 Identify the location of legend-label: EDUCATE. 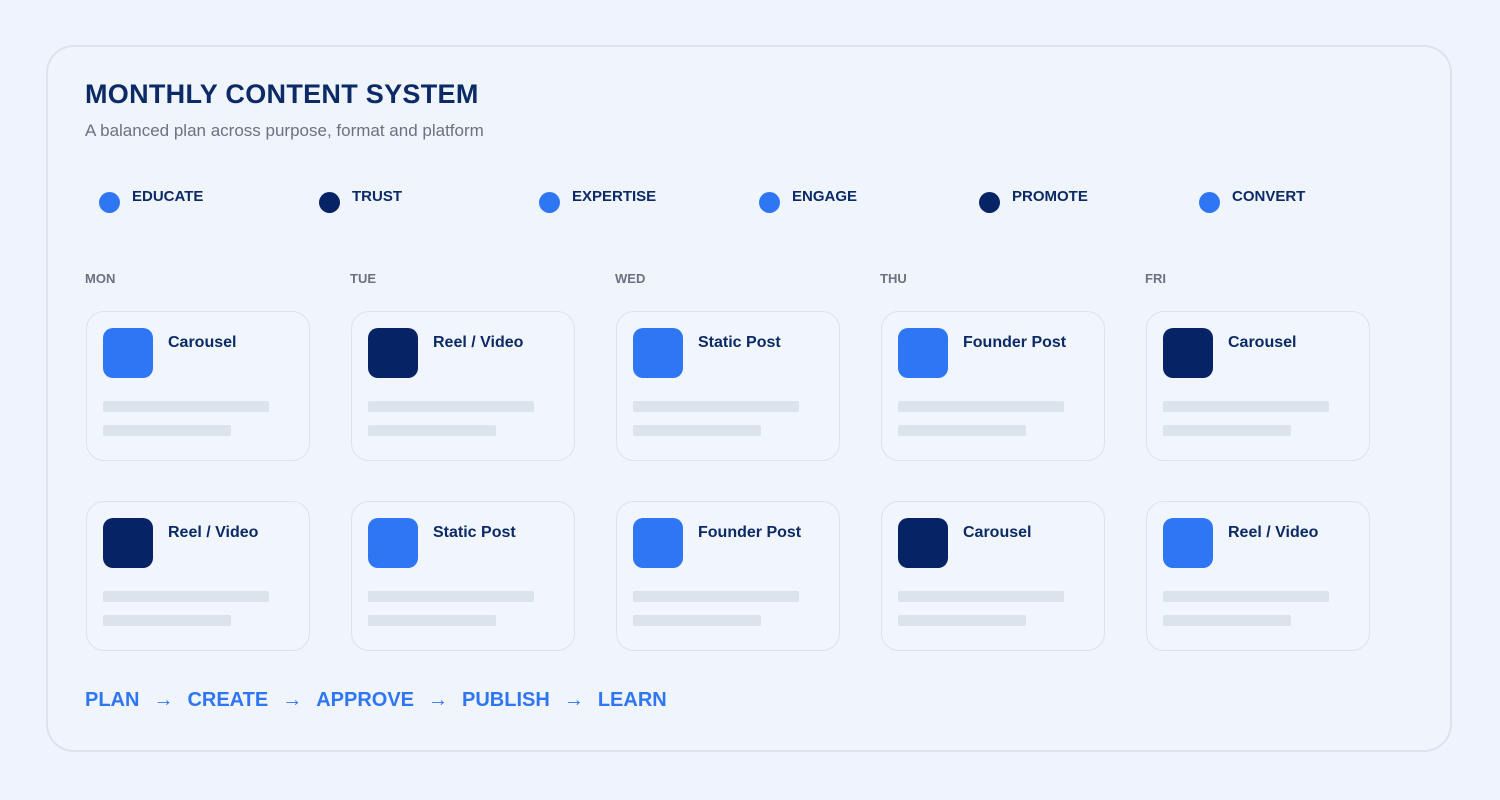
(168, 196).